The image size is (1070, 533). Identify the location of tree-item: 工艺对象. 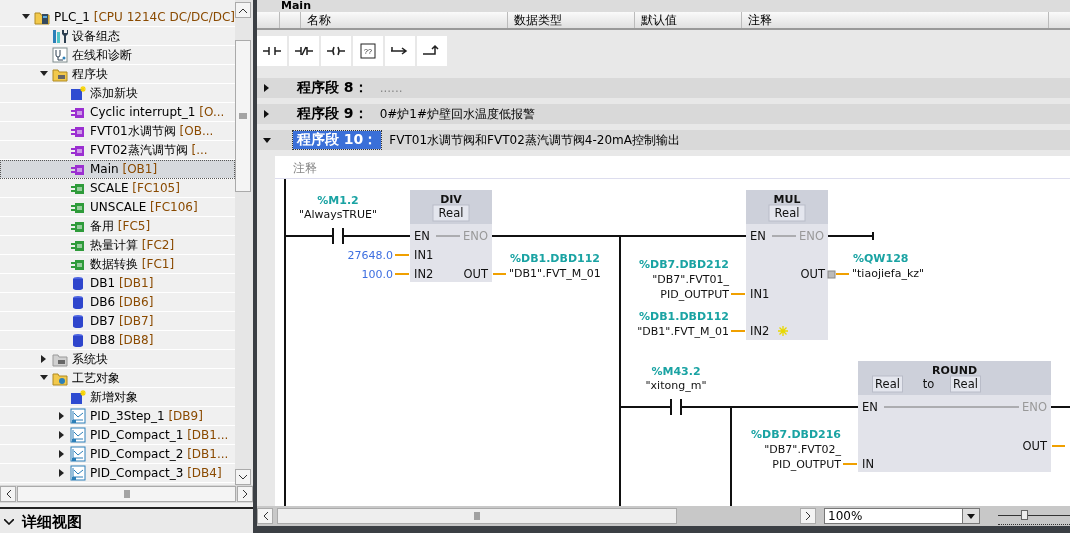
(117, 378).